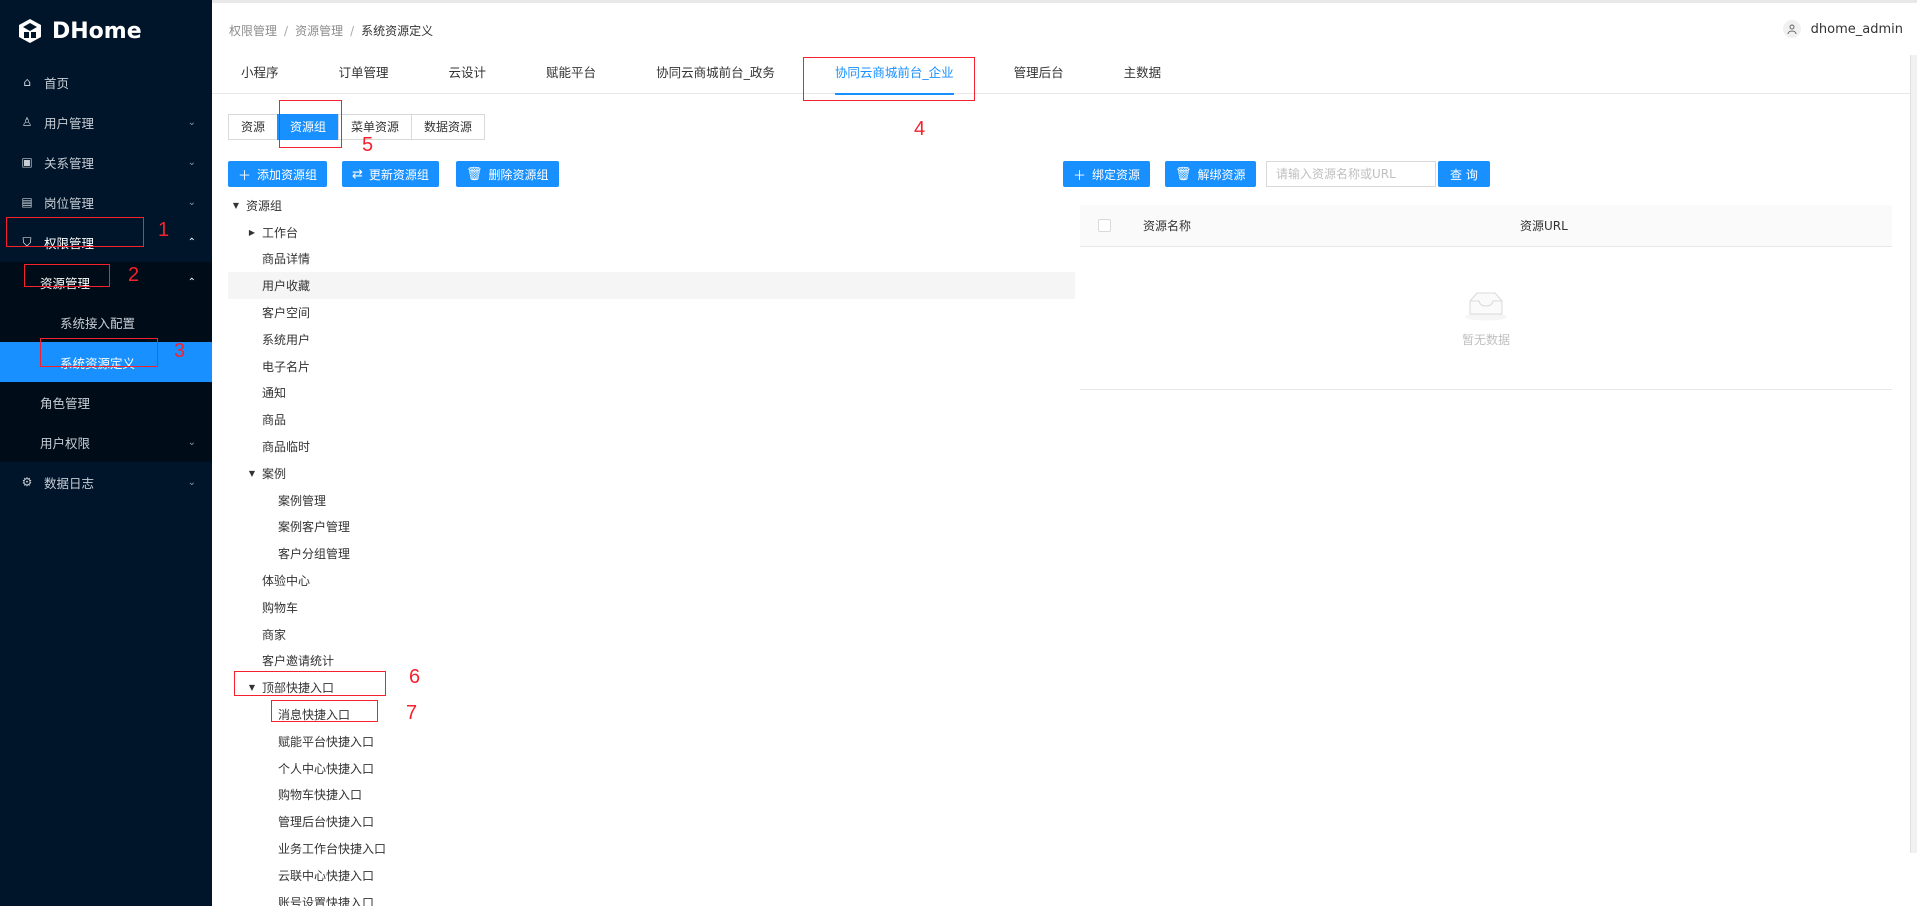  Describe the element at coordinates (651, 714) in the screenshot. I see `tree-node: 消息快捷入口` at that location.